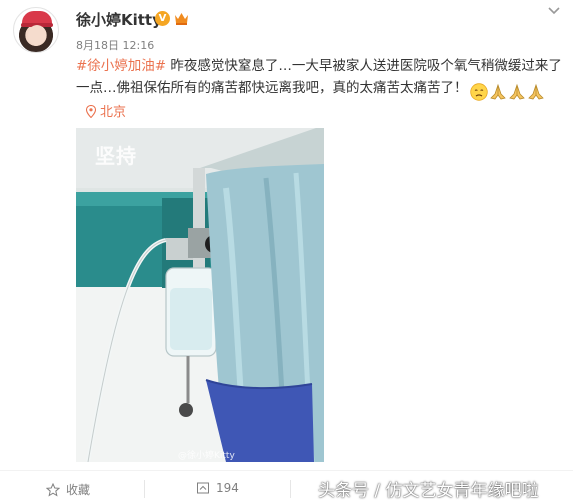 Image resolution: width=573 pixels, height=502 pixels. I want to click on avatar-face, so click(37, 35).